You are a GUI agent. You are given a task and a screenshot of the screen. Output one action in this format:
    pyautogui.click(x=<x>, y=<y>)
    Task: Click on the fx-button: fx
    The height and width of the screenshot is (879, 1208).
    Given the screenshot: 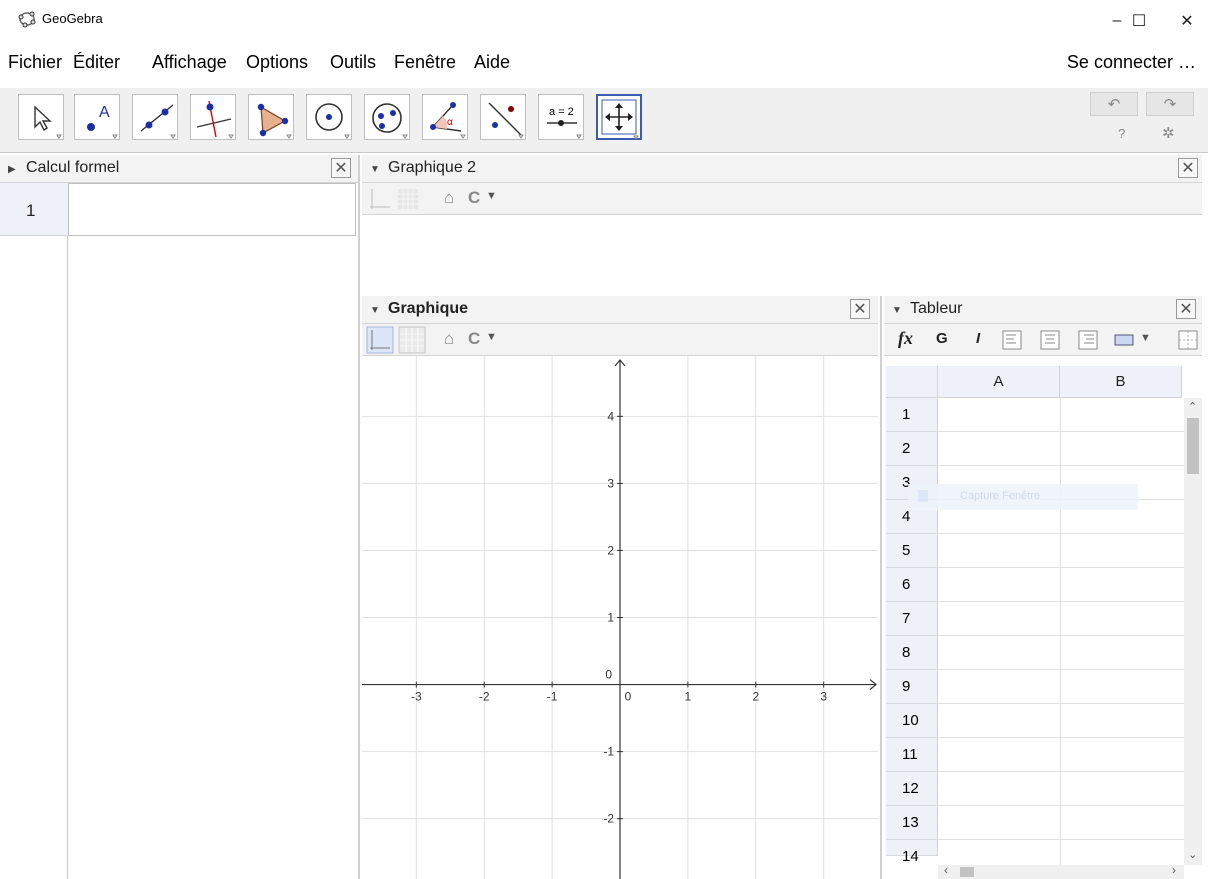 What is the action you would take?
    pyautogui.click(x=905, y=338)
    